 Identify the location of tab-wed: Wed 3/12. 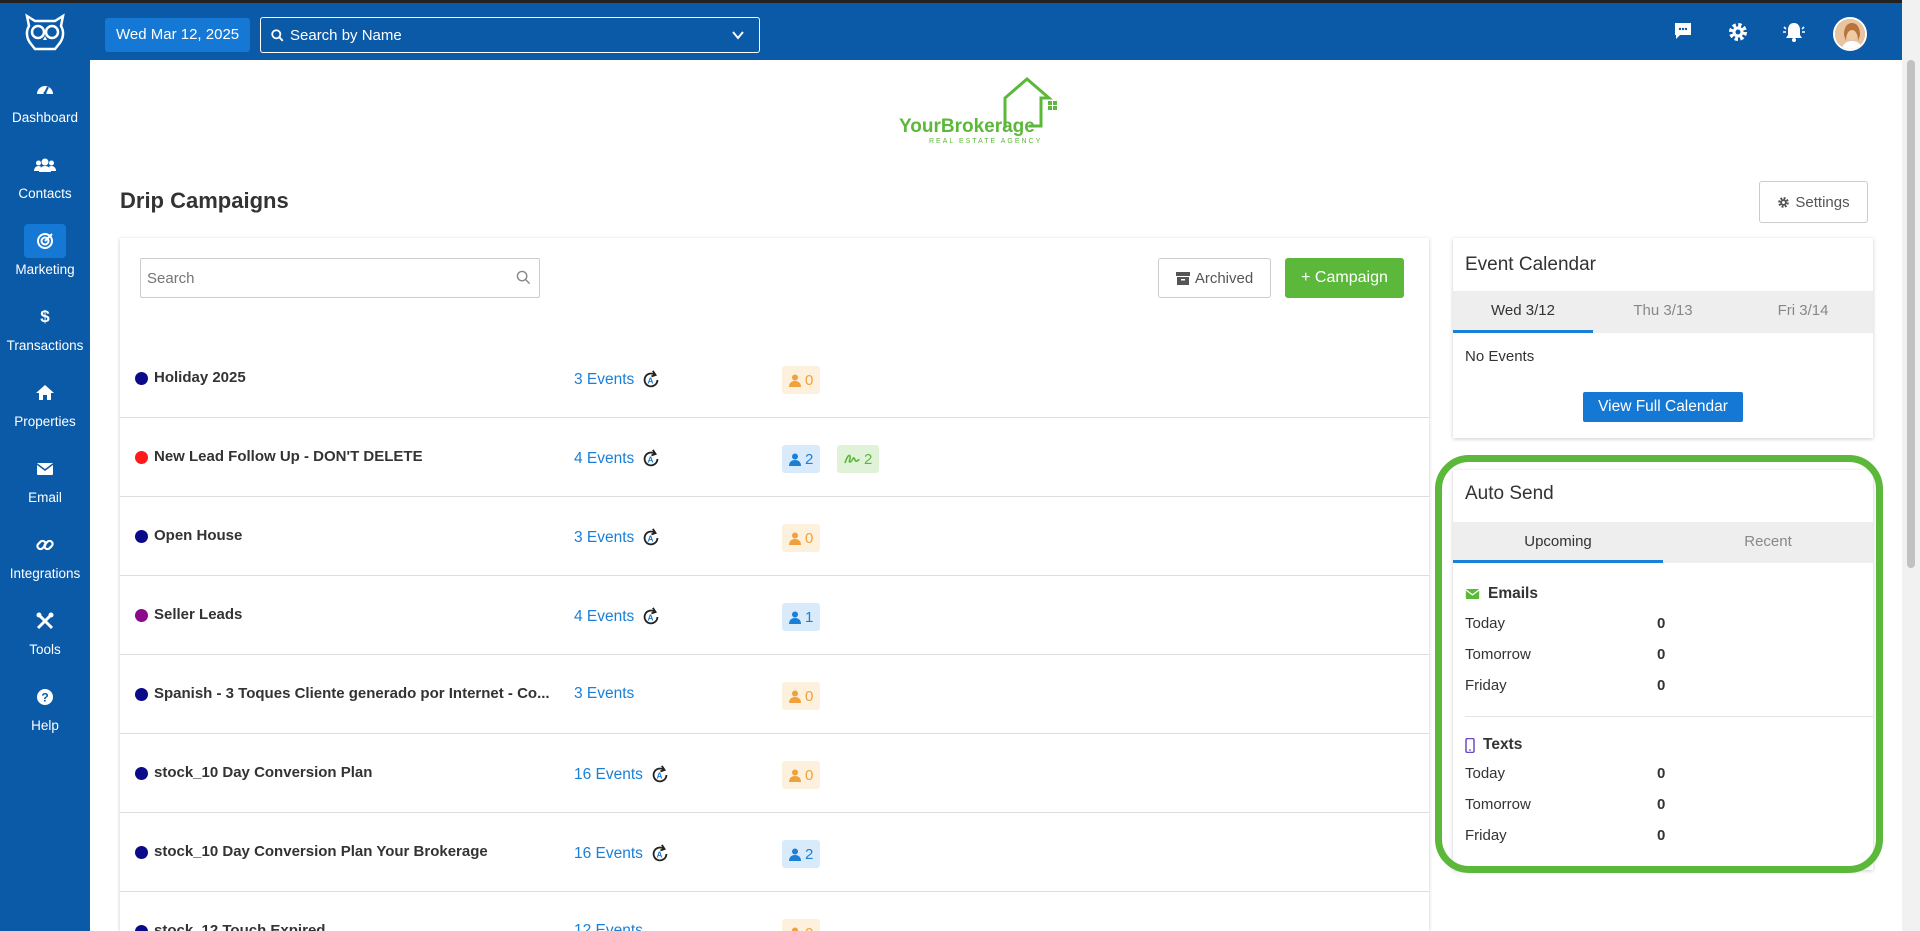
(1523, 312).